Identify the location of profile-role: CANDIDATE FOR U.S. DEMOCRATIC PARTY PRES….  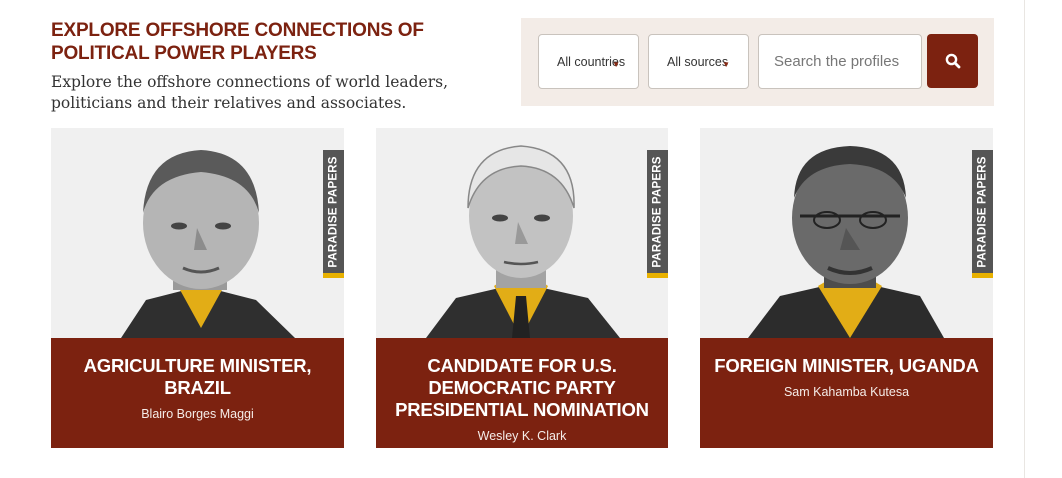
(522, 387).